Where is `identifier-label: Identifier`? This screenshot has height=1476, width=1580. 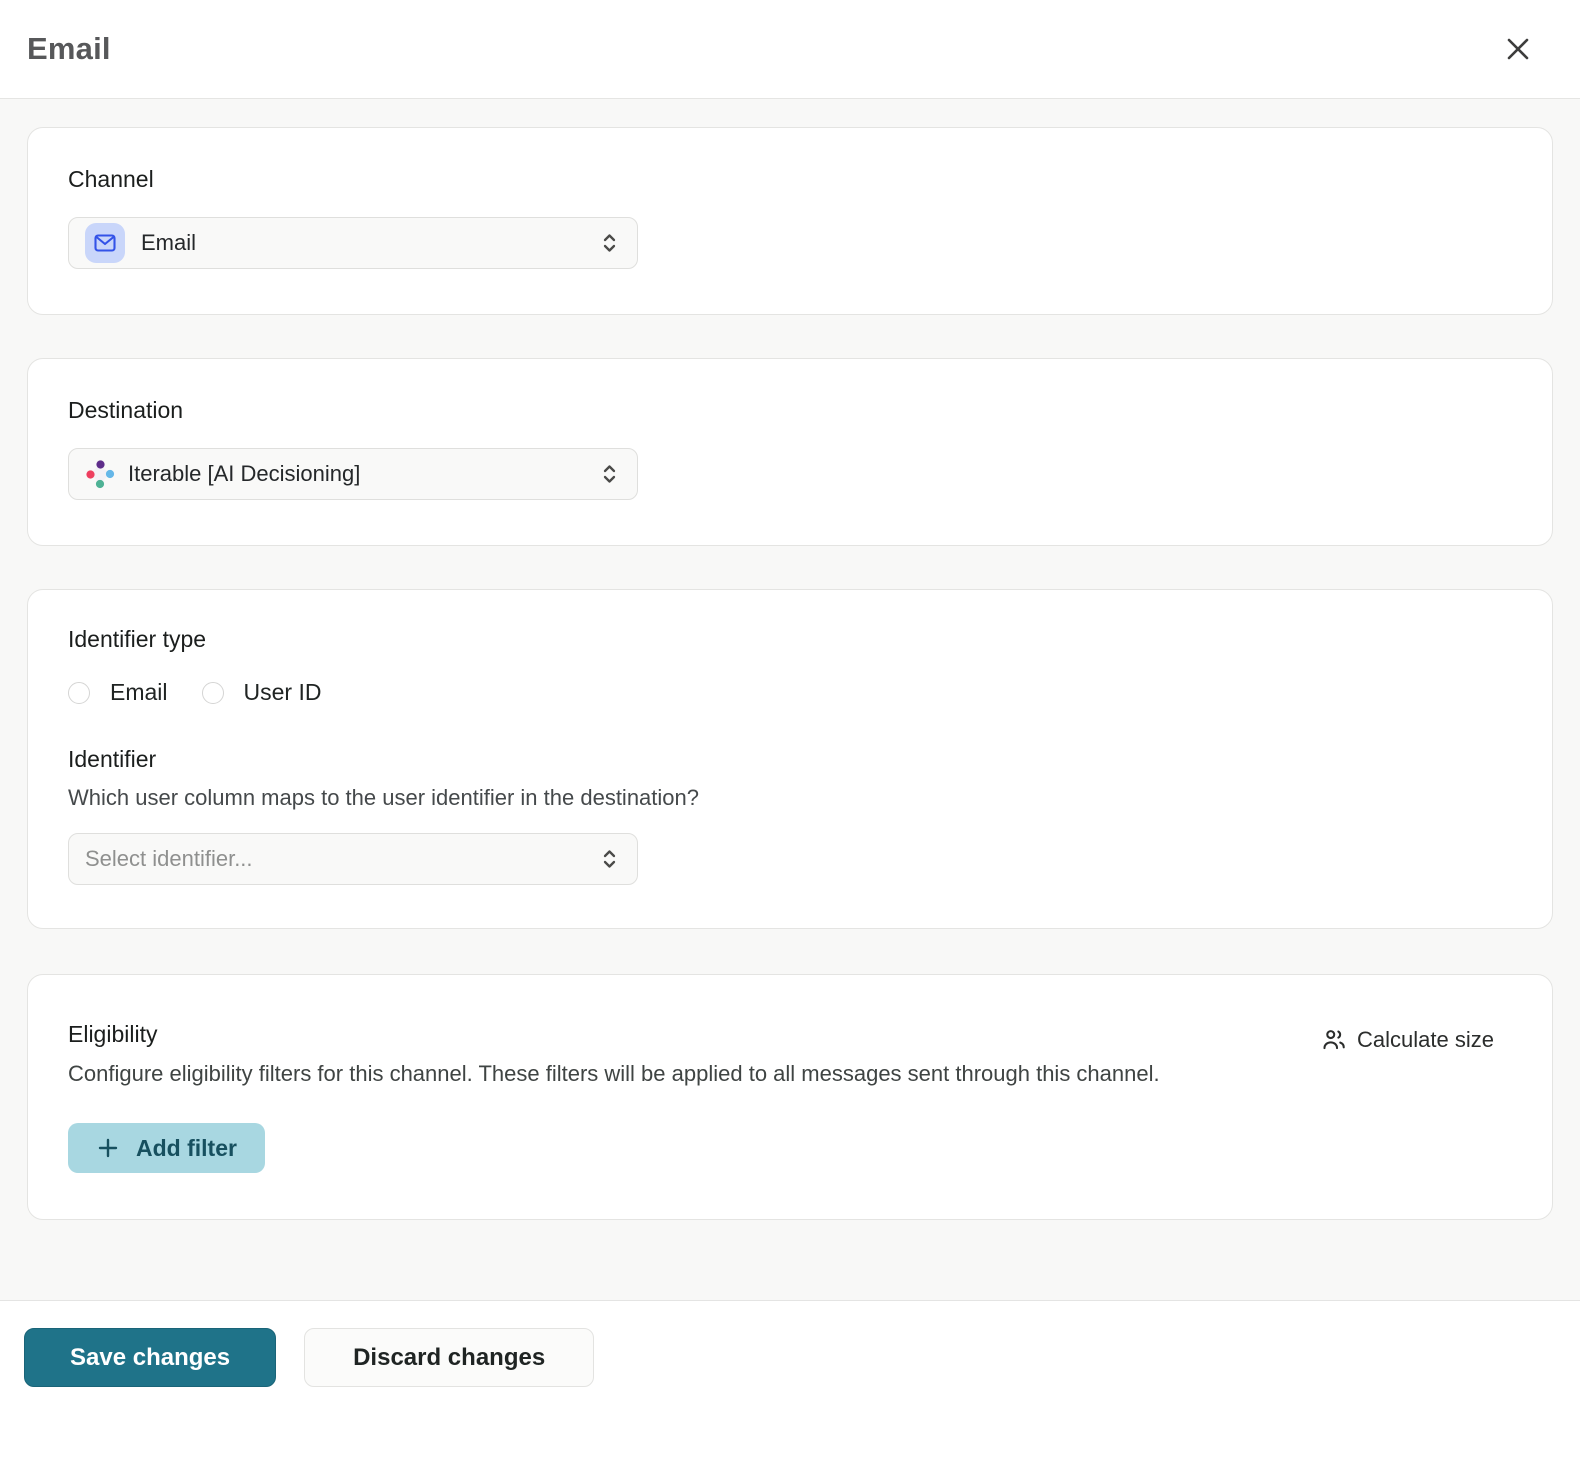
identifier-label: Identifier is located at coordinates (112, 759).